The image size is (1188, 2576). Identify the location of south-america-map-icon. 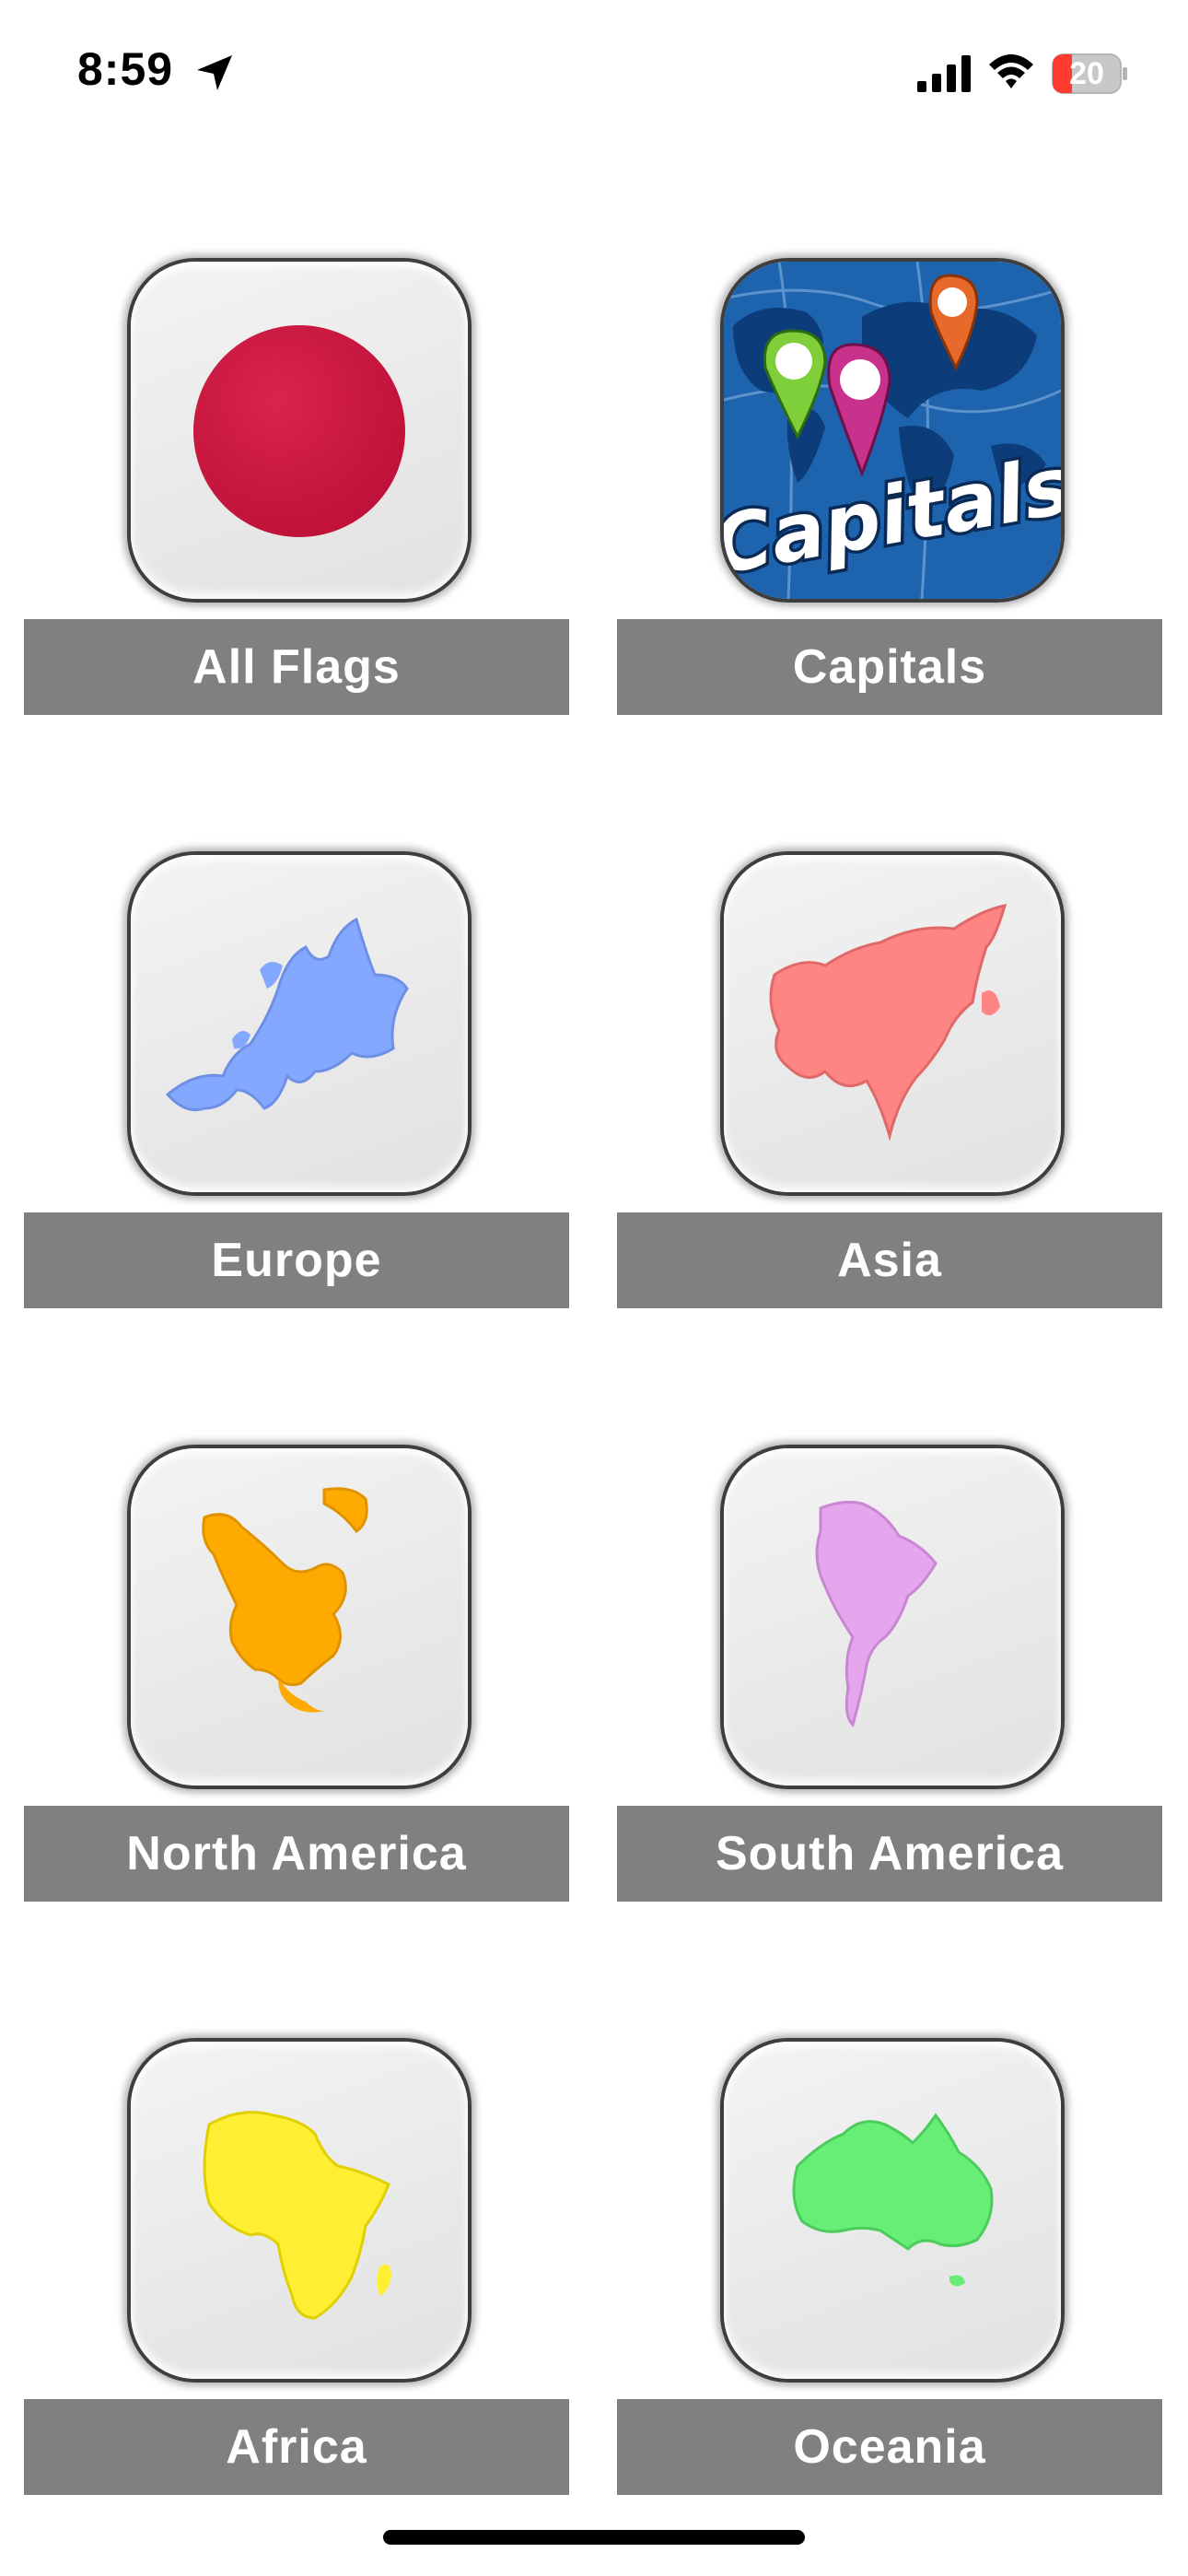
(876, 1613).